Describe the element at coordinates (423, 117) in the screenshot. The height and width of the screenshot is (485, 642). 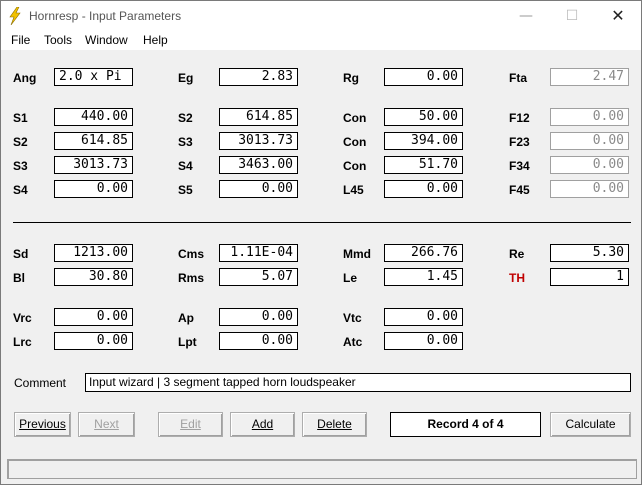
I see `field-con-1: 50.00` at that location.